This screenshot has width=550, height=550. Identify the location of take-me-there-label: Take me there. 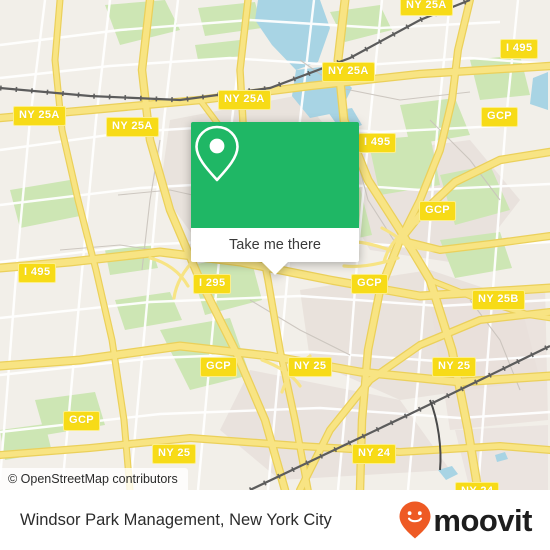
(275, 245).